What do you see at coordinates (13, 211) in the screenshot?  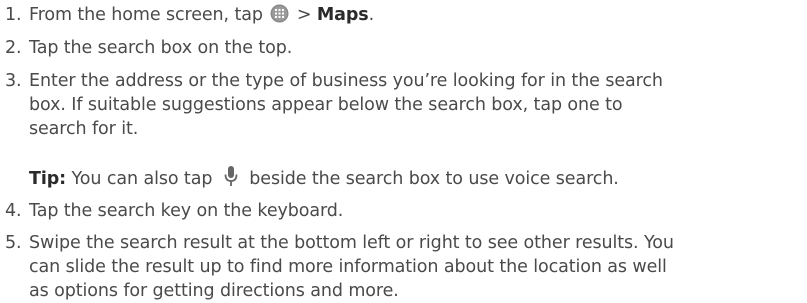 I see `step-number: 4.` at bounding box center [13, 211].